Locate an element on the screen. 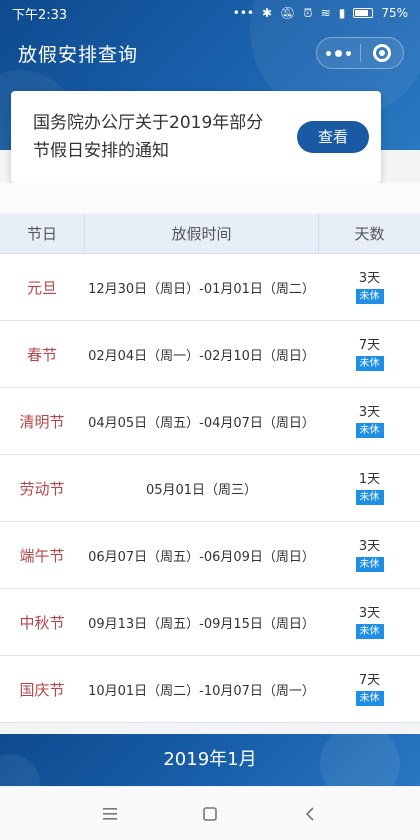  alarm-icon: ⏰︎ is located at coordinates (308, 12).